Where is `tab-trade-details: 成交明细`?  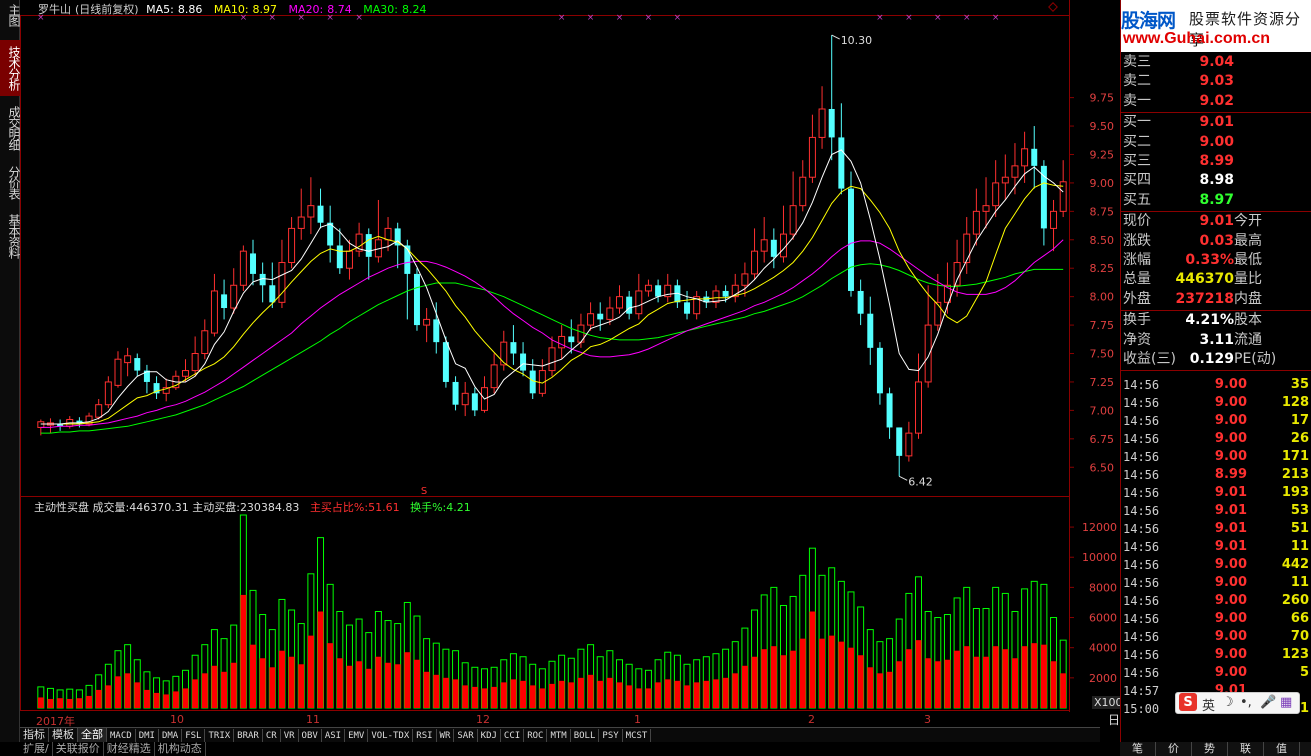
tab-trade-details: 成交明细 is located at coordinates (10, 128).